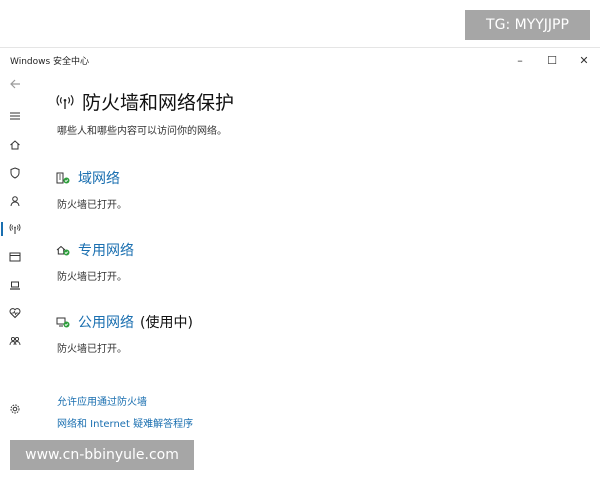  I want to click on private-network-icon, so click(63, 250).